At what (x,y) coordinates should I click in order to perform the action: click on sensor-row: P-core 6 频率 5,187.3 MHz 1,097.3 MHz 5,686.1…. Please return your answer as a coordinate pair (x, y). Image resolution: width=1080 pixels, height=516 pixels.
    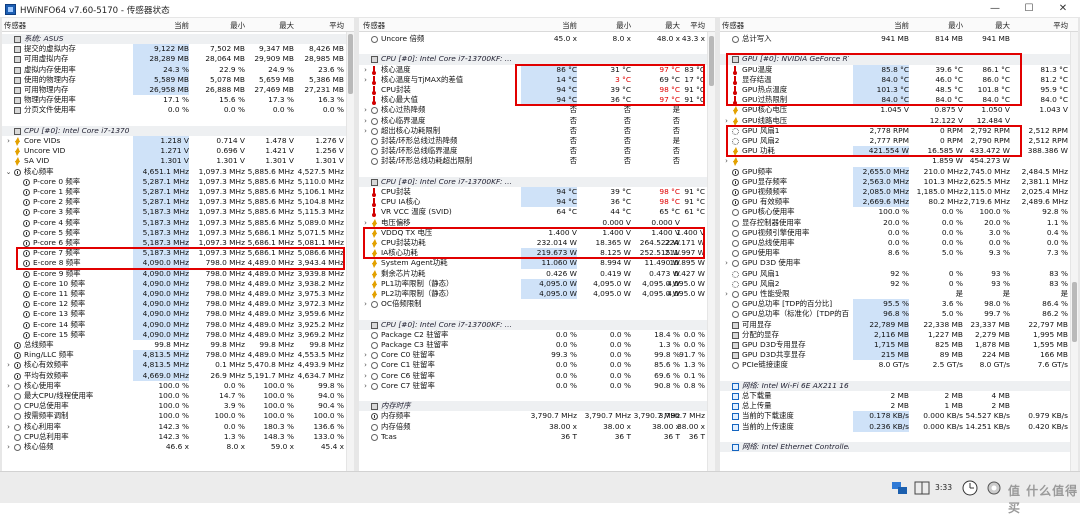
    Looking at the image, I should click on (178, 243).